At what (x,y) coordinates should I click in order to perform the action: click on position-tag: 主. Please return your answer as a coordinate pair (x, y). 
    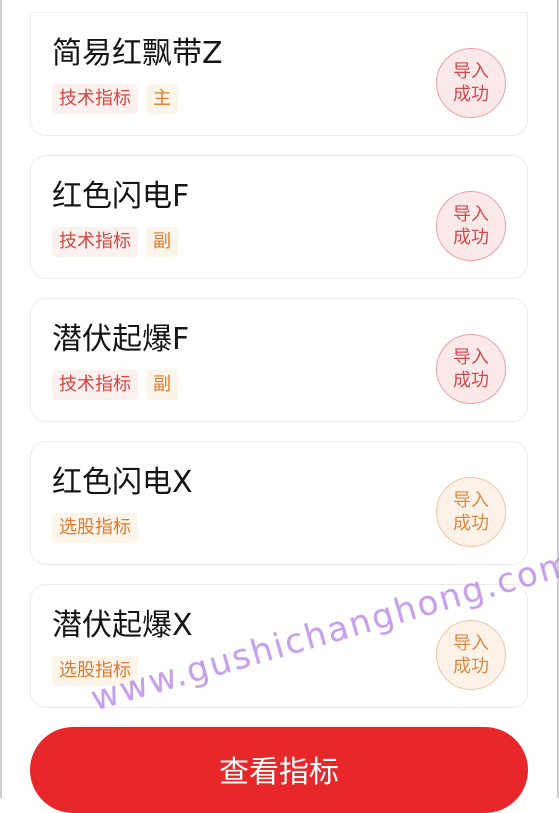
    Looking at the image, I should click on (162, 99).